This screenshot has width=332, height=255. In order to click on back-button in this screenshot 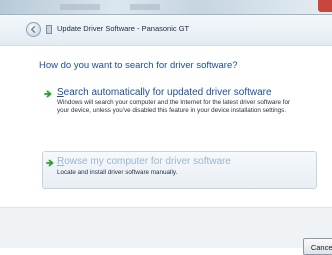, I will do `click(33, 29)`.